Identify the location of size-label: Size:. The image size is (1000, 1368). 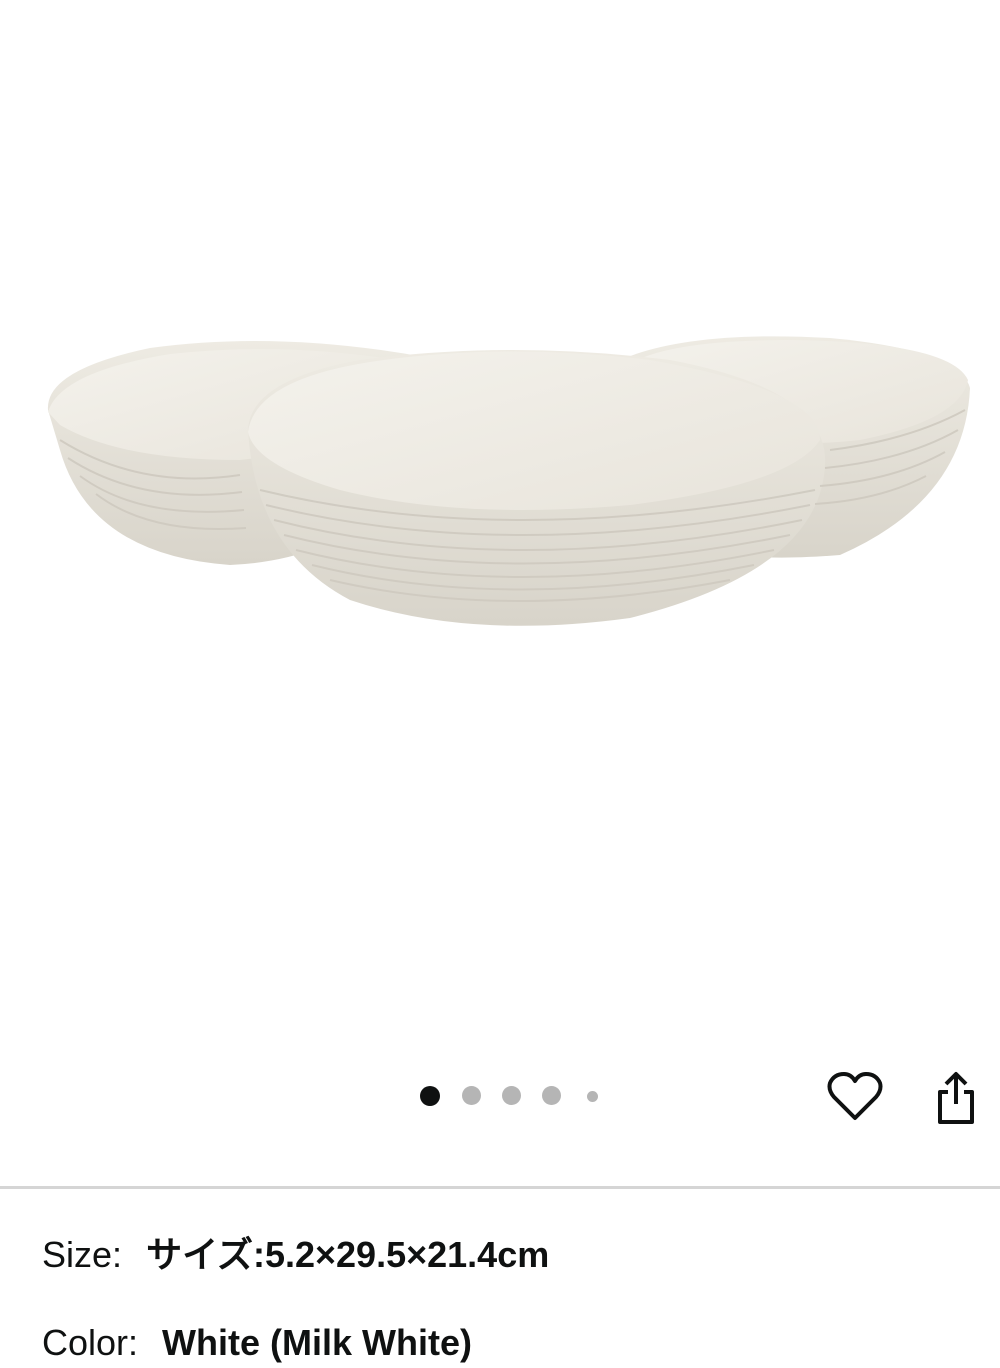
(82, 1254).